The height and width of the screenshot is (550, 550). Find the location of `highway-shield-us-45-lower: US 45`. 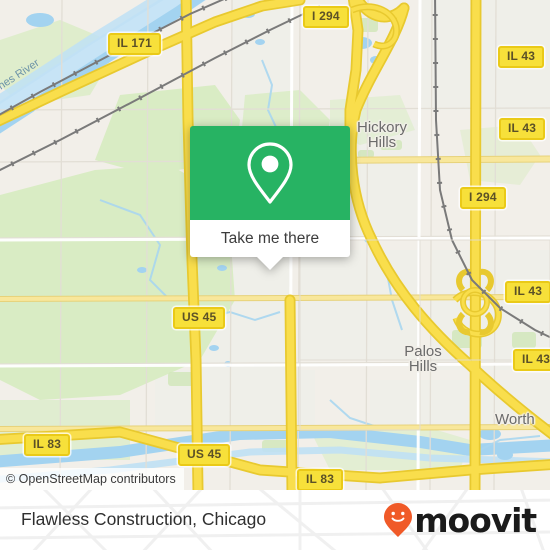

highway-shield-us-45-lower: US 45 is located at coordinates (204, 455).